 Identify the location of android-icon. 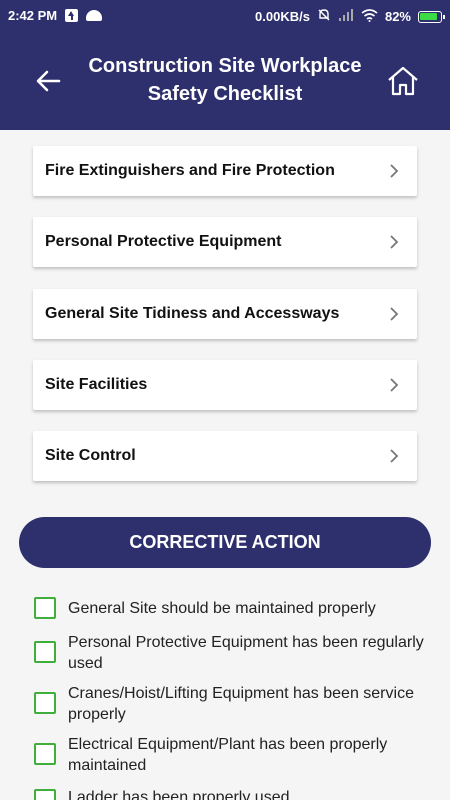
(94, 15).